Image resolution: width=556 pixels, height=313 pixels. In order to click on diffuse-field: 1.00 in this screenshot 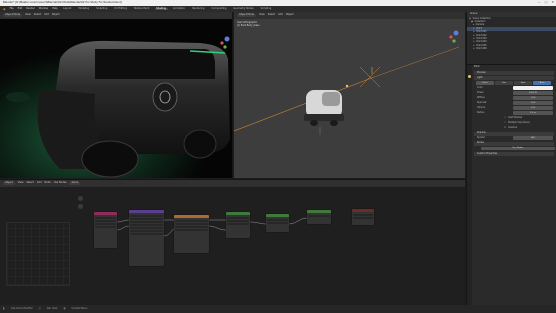, I will do `click(533, 98)`.